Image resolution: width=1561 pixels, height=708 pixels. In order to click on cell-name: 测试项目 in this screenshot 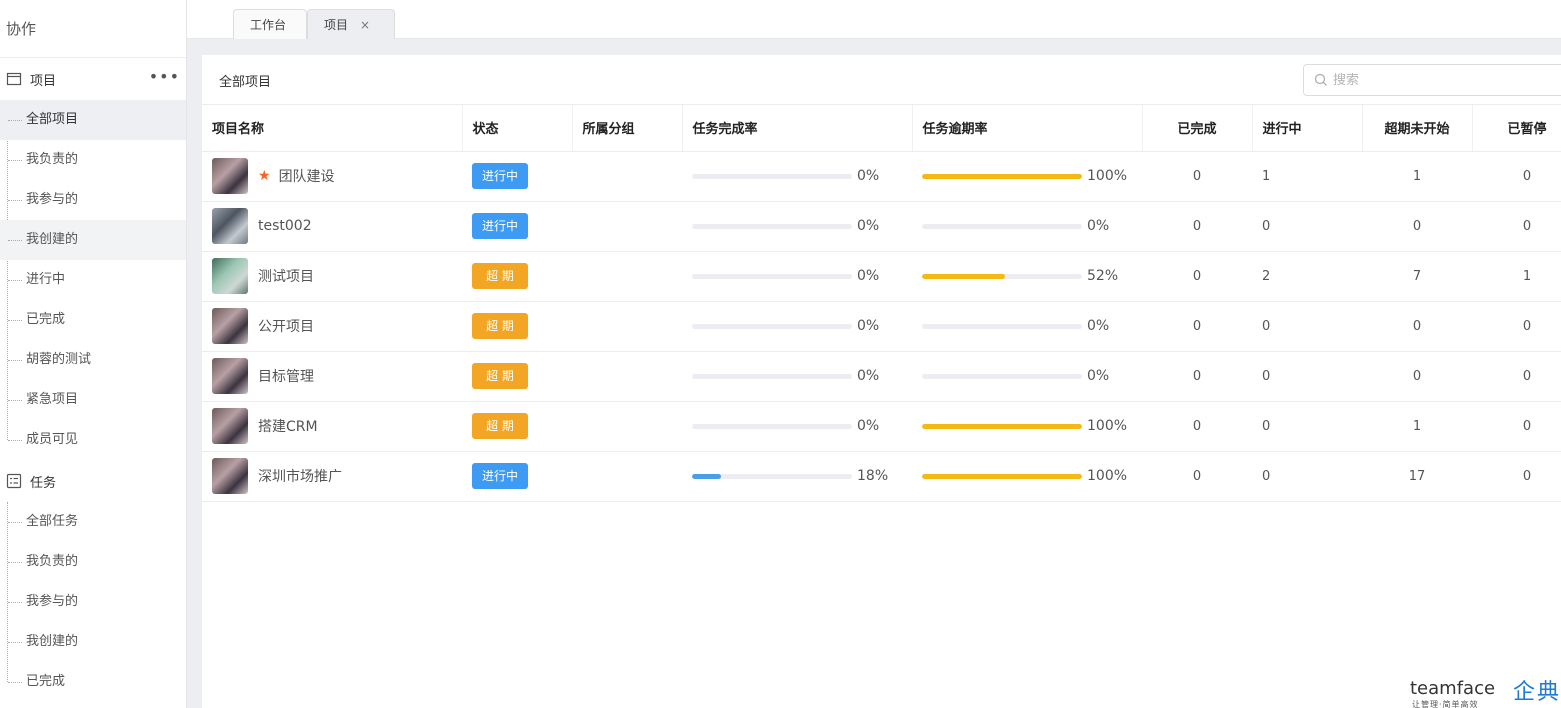, I will do `click(332, 276)`.